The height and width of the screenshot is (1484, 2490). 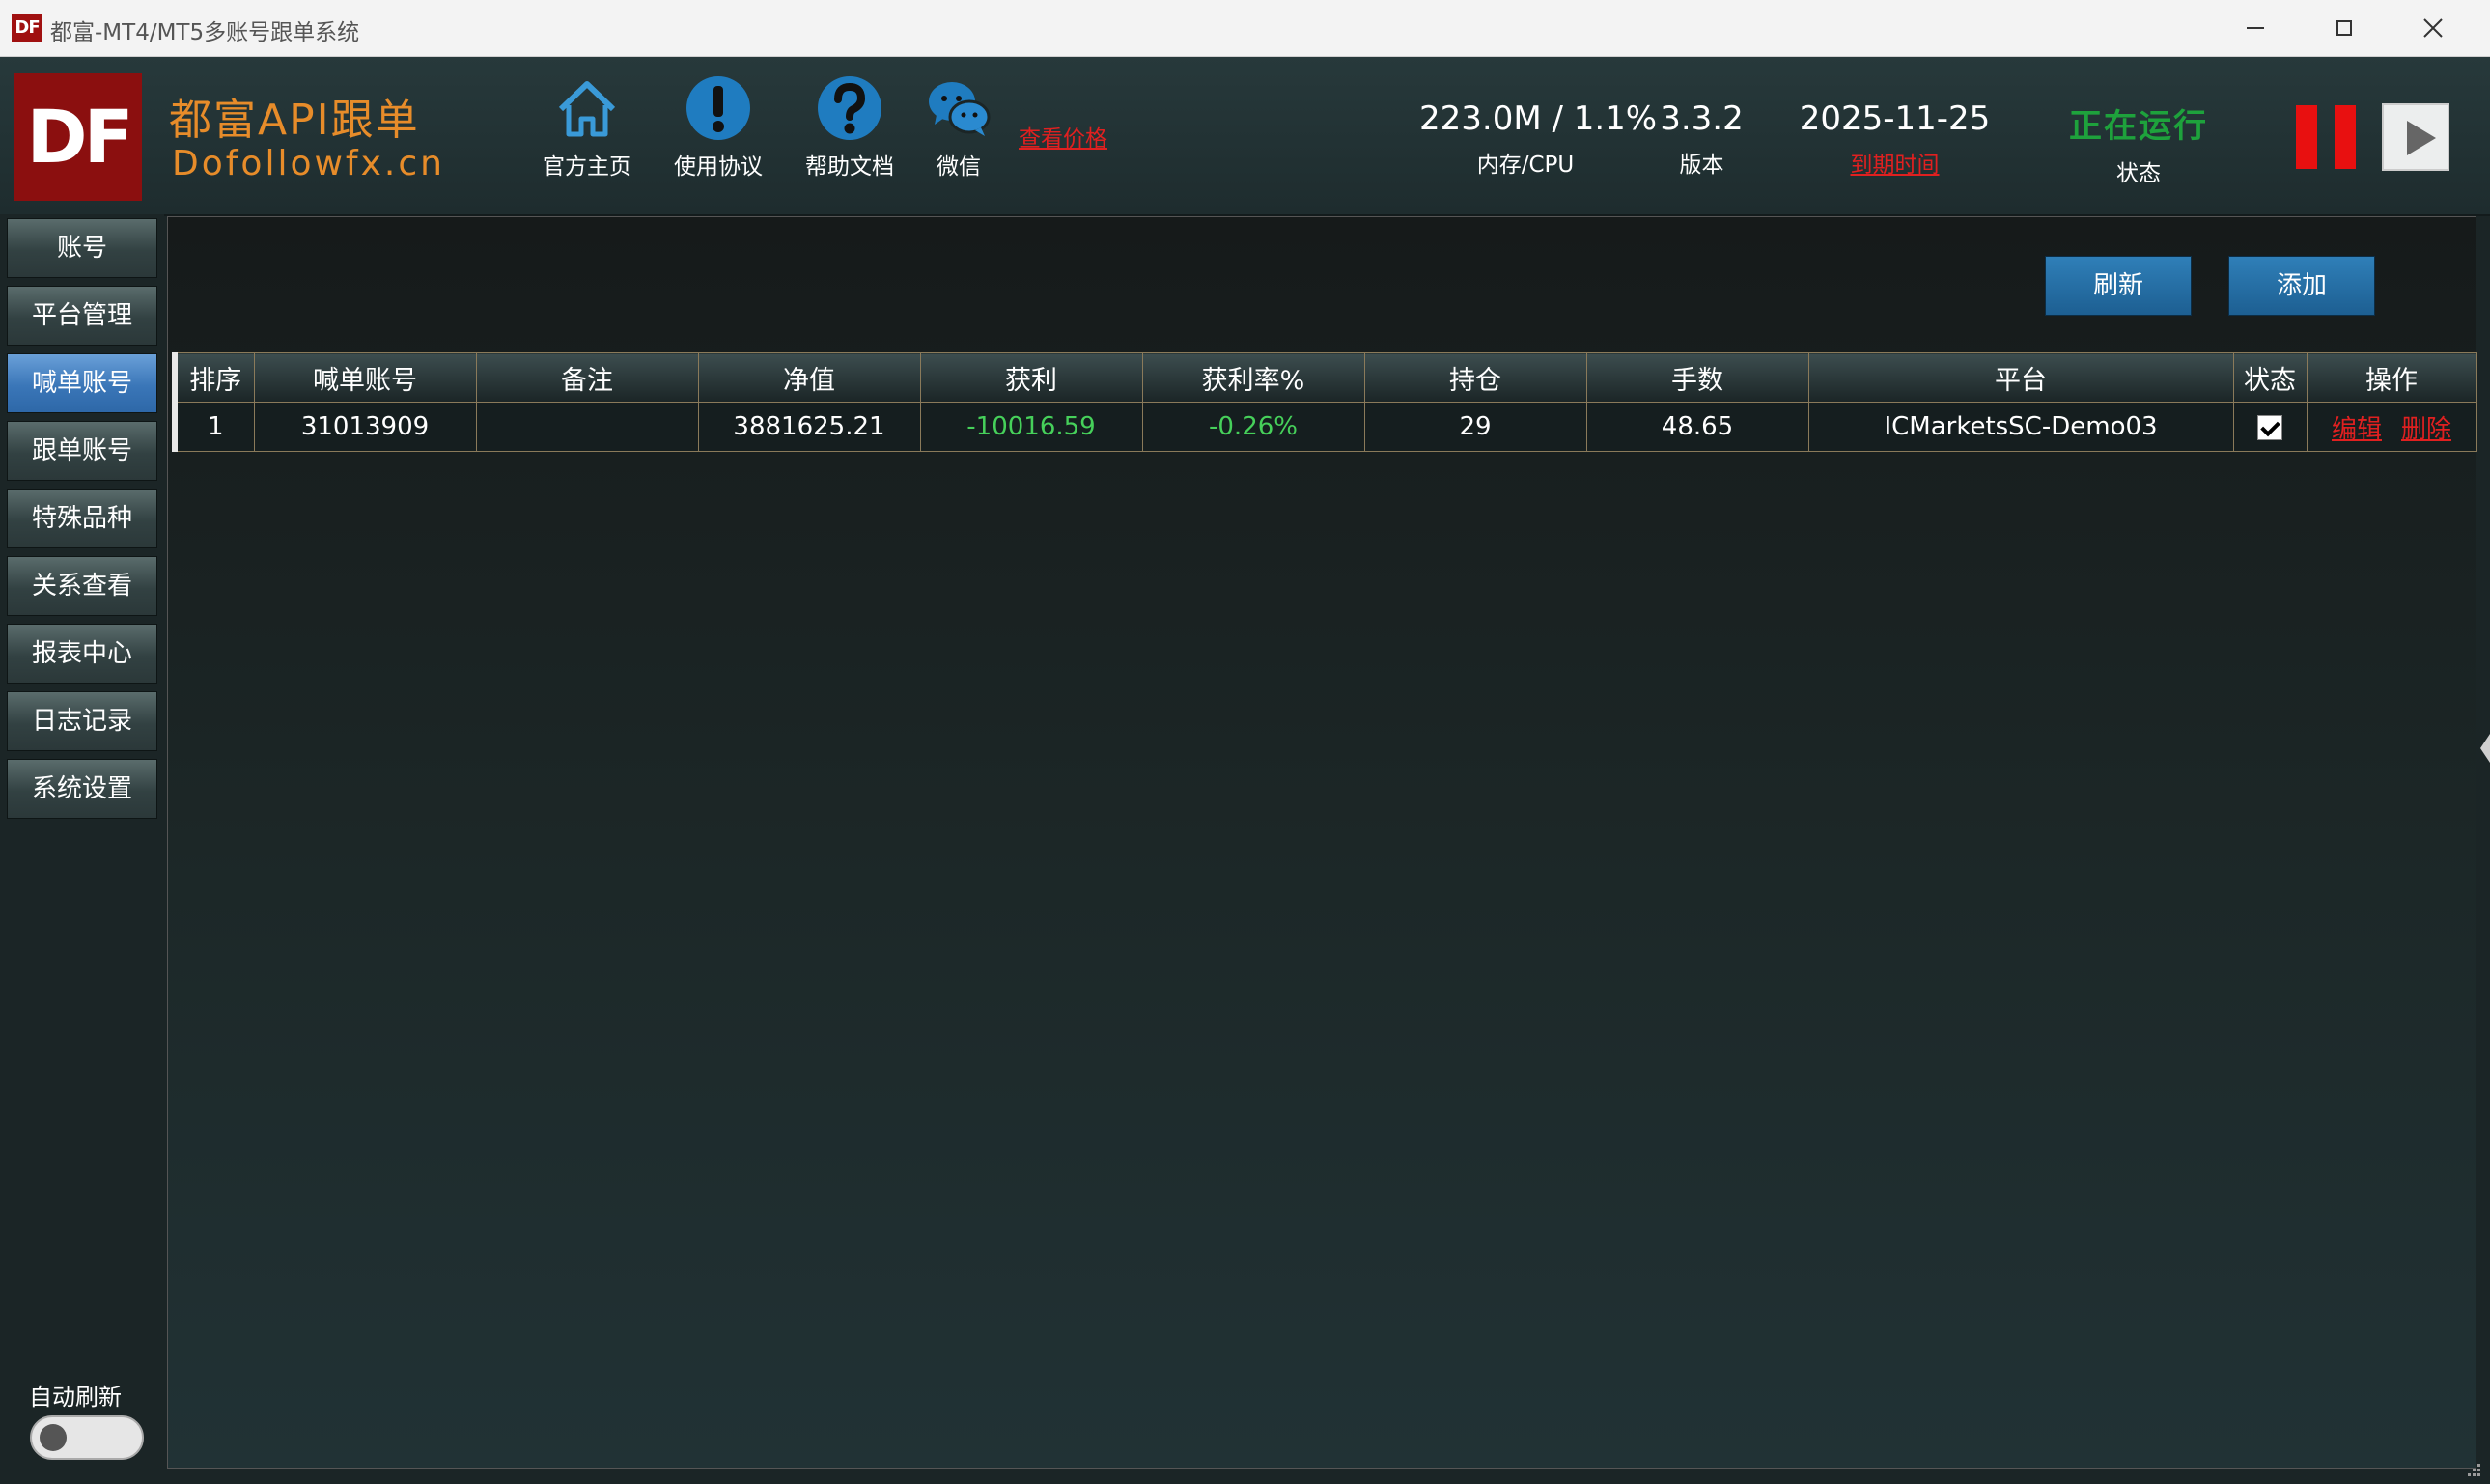 I want to click on col-account: 喊单账号, so click(x=365, y=378).